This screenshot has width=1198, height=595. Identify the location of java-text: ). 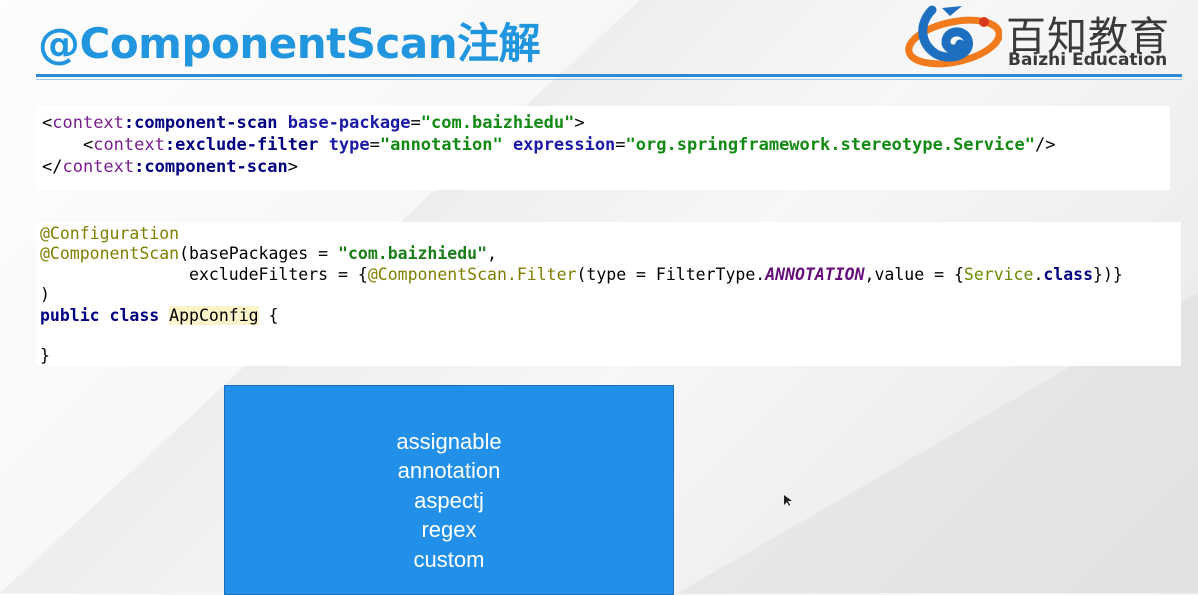
(45, 294).